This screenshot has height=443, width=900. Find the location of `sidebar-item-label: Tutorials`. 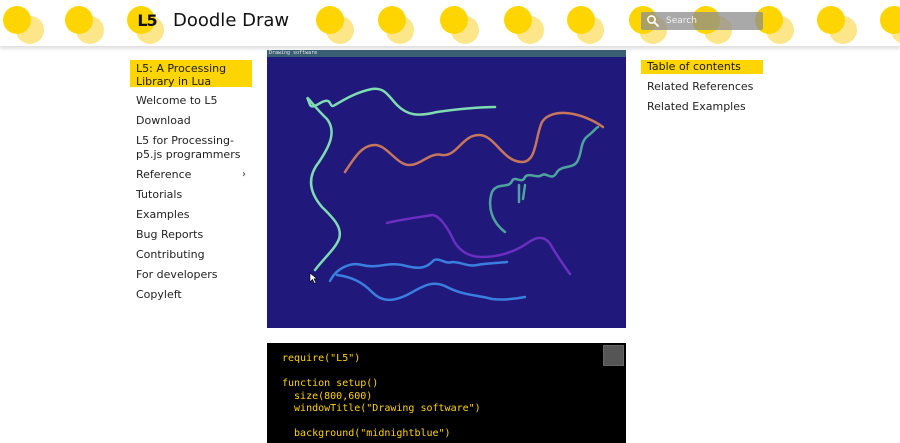

sidebar-item-label: Tutorials is located at coordinates (159, 194).